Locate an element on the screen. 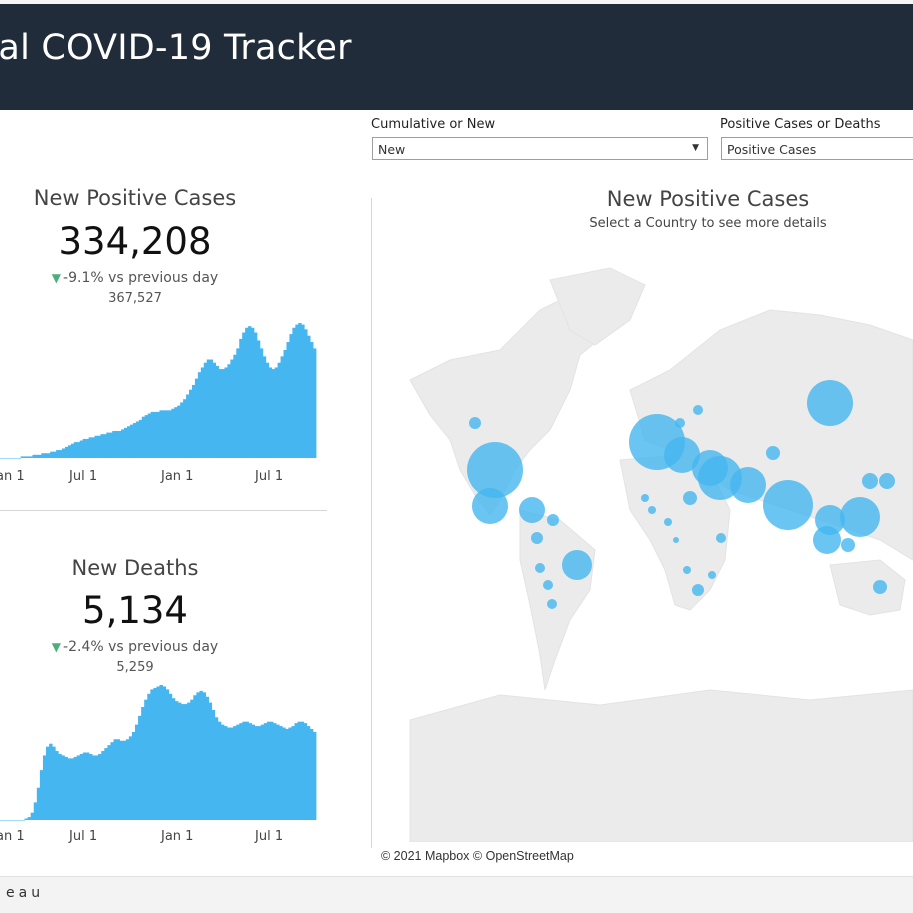  deaths-bar-chart is located at coordinates (165, 751).